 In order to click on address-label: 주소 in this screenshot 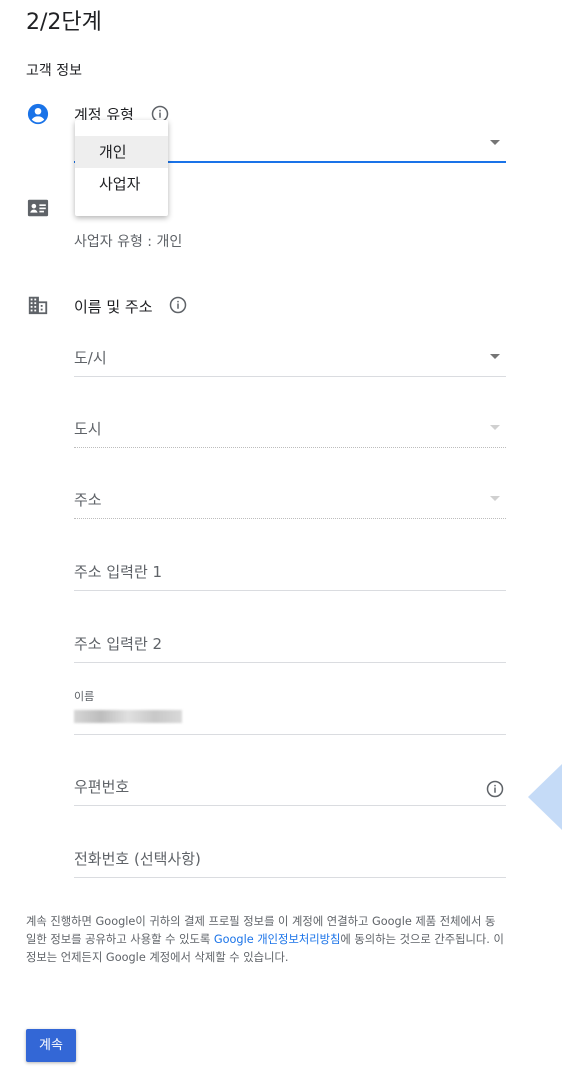, I will do `click(88, 500)`.